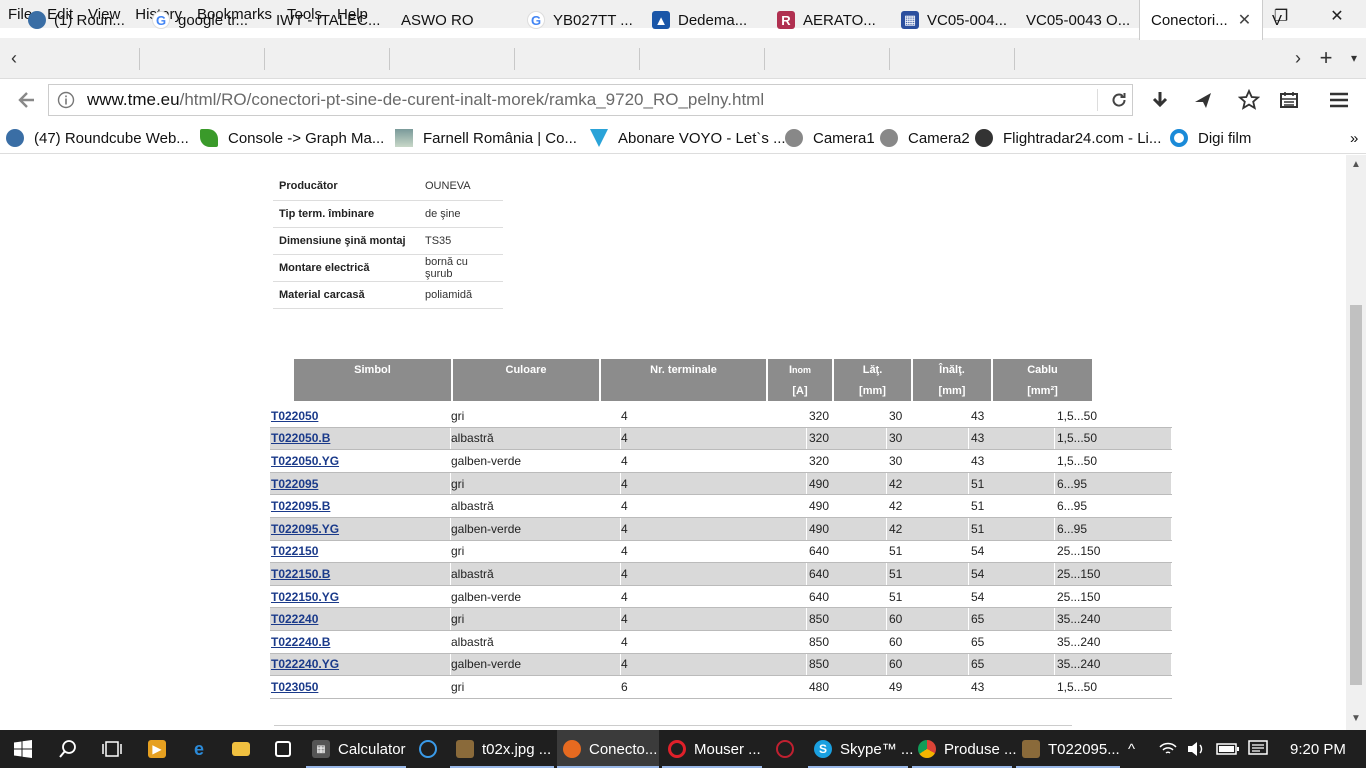  What do you see at coordinates (721, 687) in the screenshot?
I see `table-row: T023050 gri 6 480 49 43 1,5...50` at bounding box center [721, 687].